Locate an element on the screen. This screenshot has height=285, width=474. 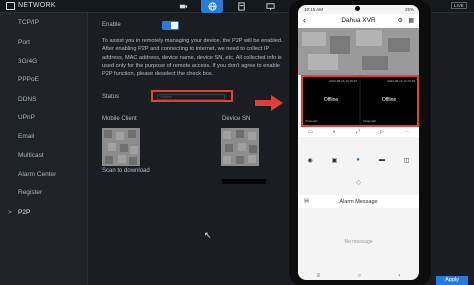
recent-apps-icon: ≡ is located at coordinates (319, 276).